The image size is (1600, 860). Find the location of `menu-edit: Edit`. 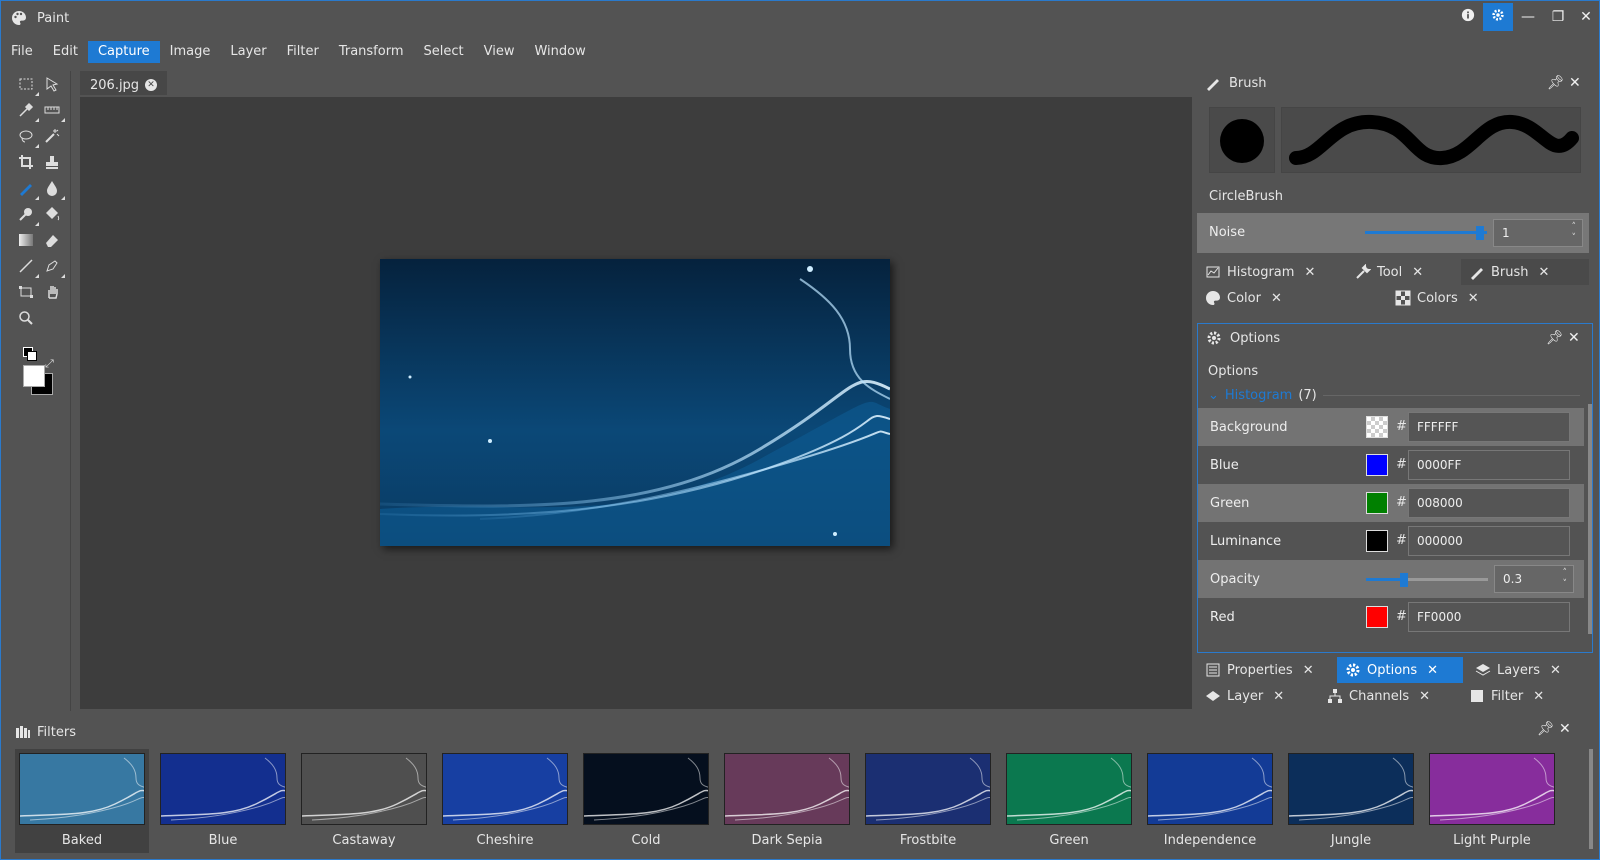

menu-edit: Edit is located at coordinates (65, 52).